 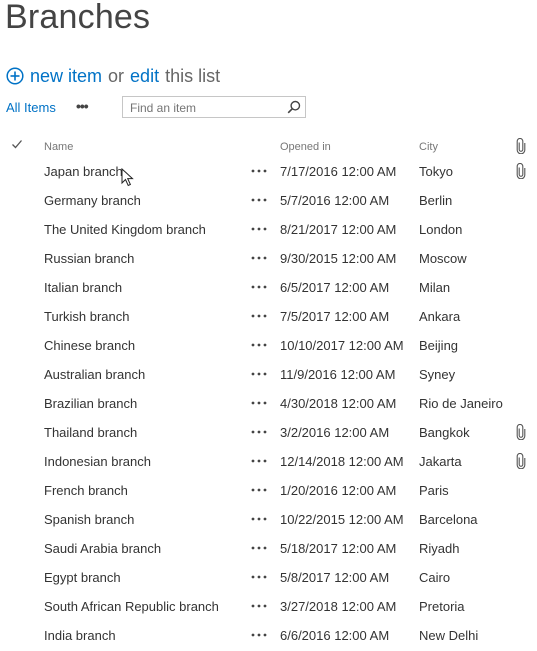 I want to click on list-header: Name Opened in City, so click(x=268, y=146).